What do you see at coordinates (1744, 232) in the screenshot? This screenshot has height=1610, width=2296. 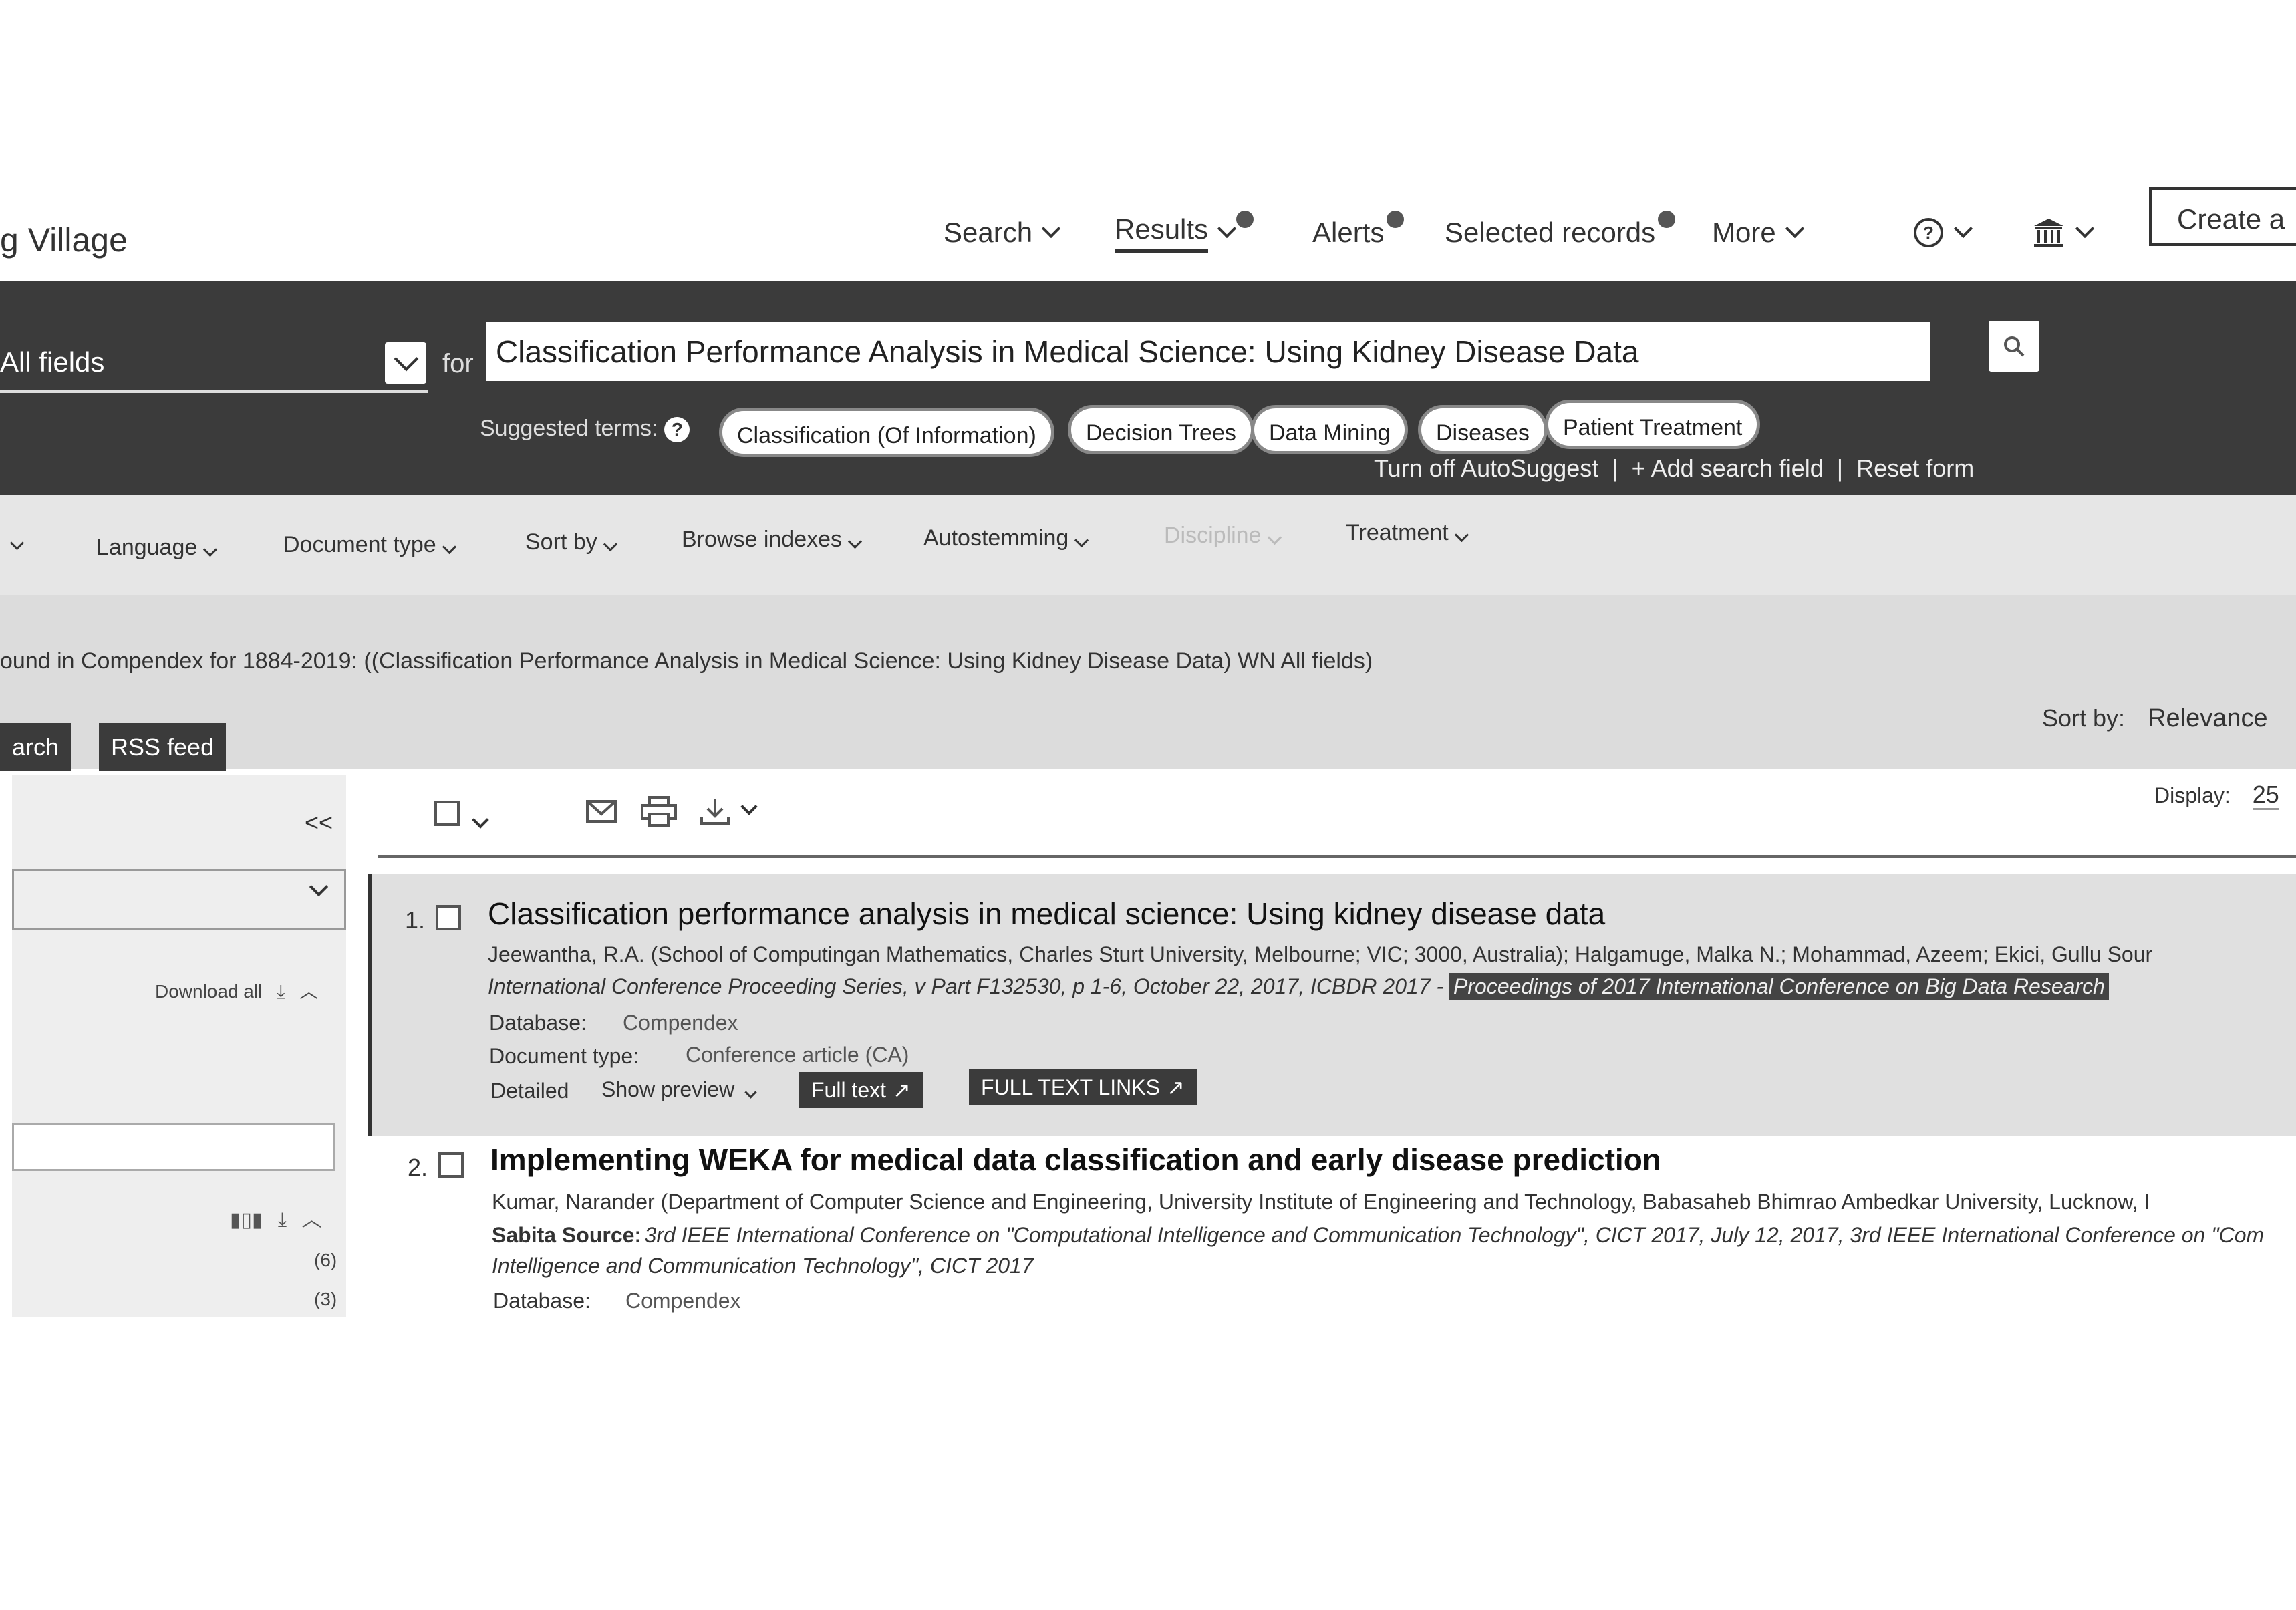 I see `nav-more-label: More` at bounding box center [1744, 232].